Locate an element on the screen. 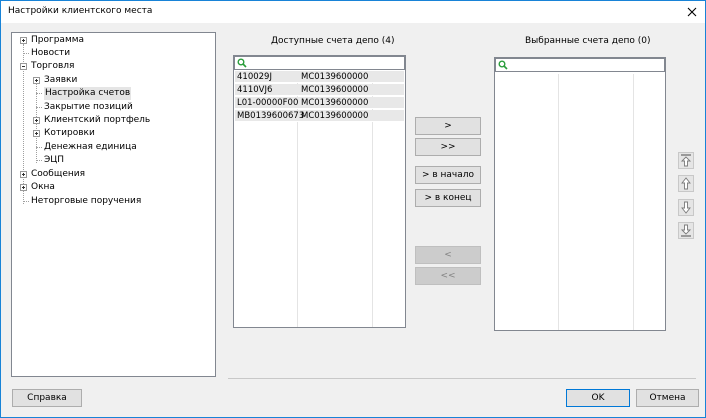 The height and width of the screenshot is (418, 706). close-button is located at coordinates (692, 12).